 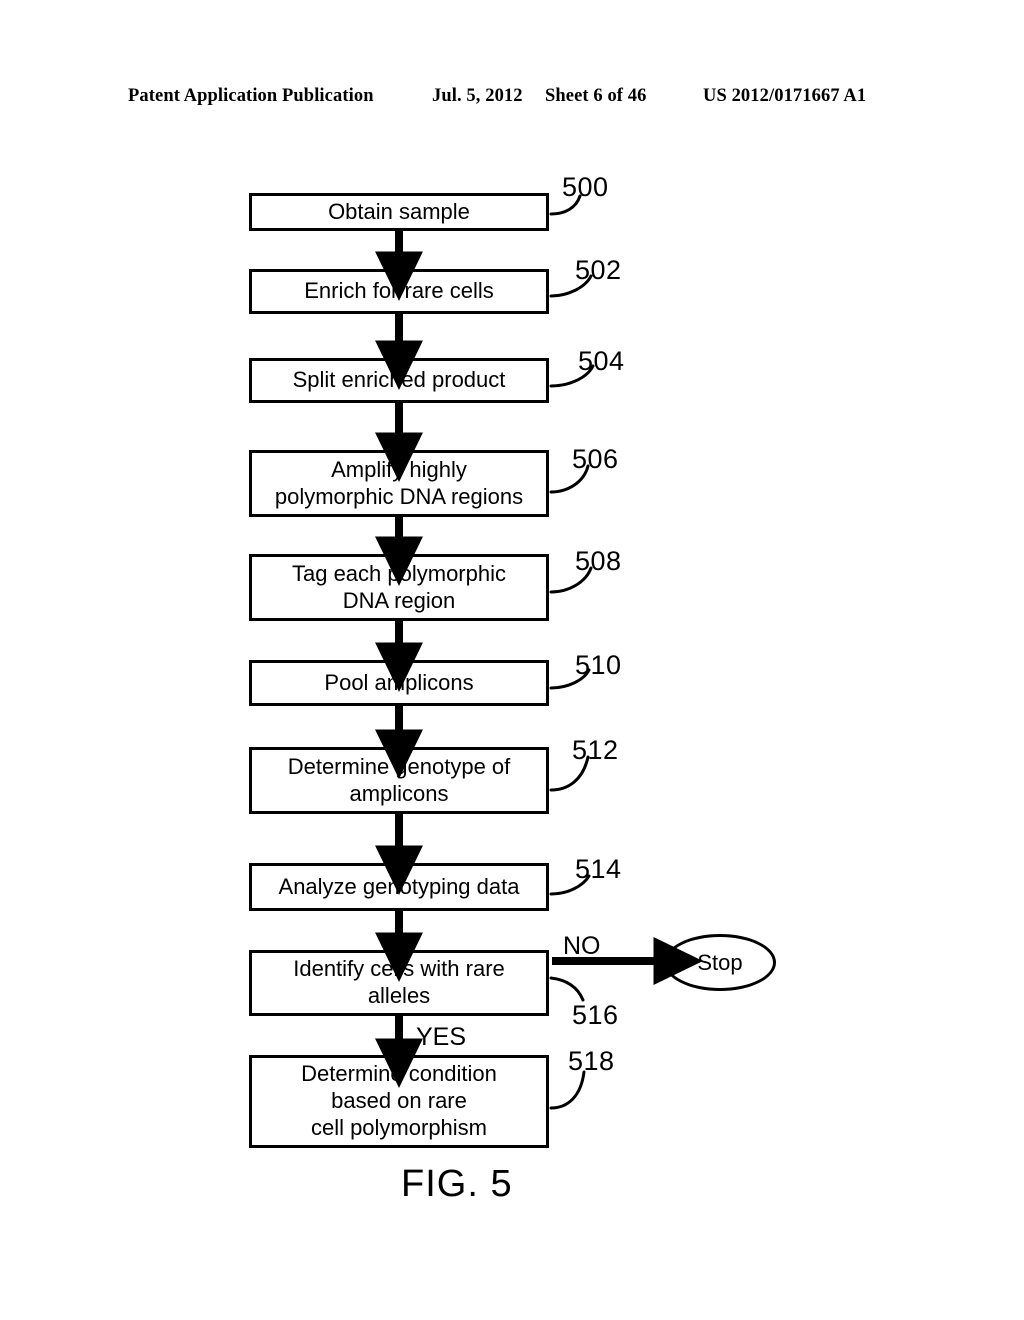 What do you see at coordinates (399, 496) in the screenshot?
I see `flow-node-506-line-1: polymorphic DNA regions` at bounding box center [399, 496].